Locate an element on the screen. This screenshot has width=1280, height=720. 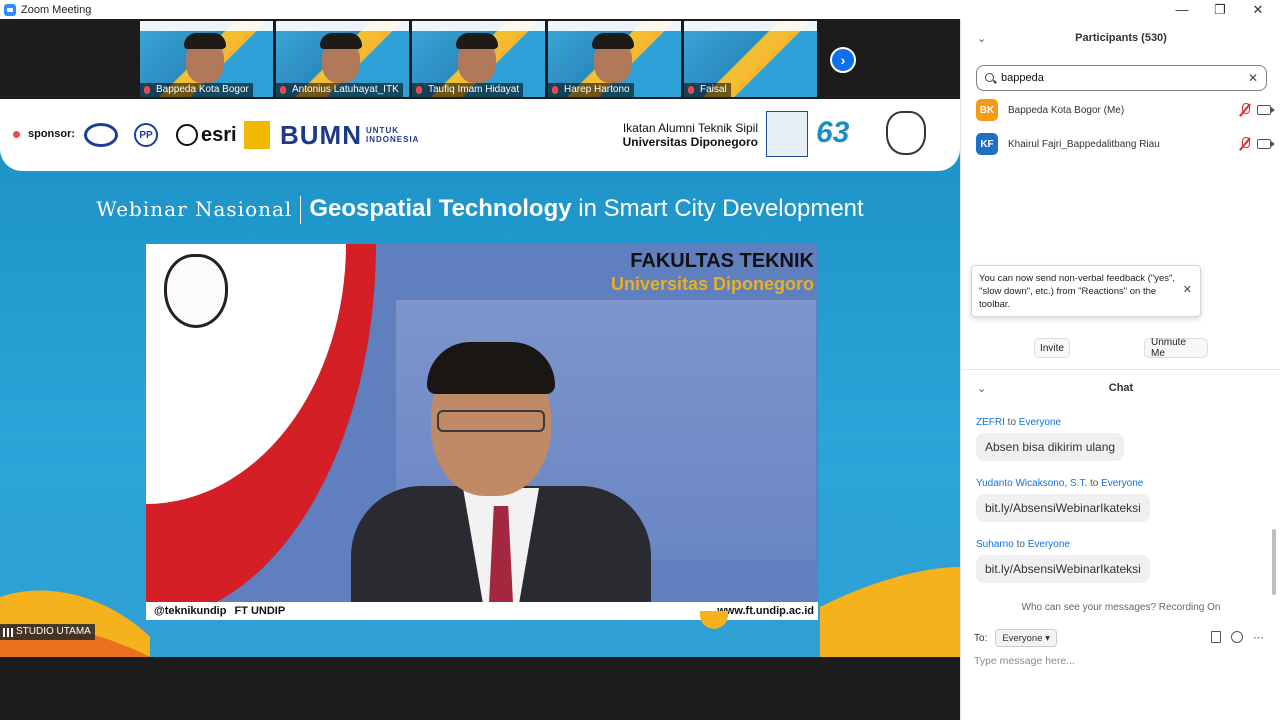
title-rest: in Smart City Development is located at coordinates (717, 208).